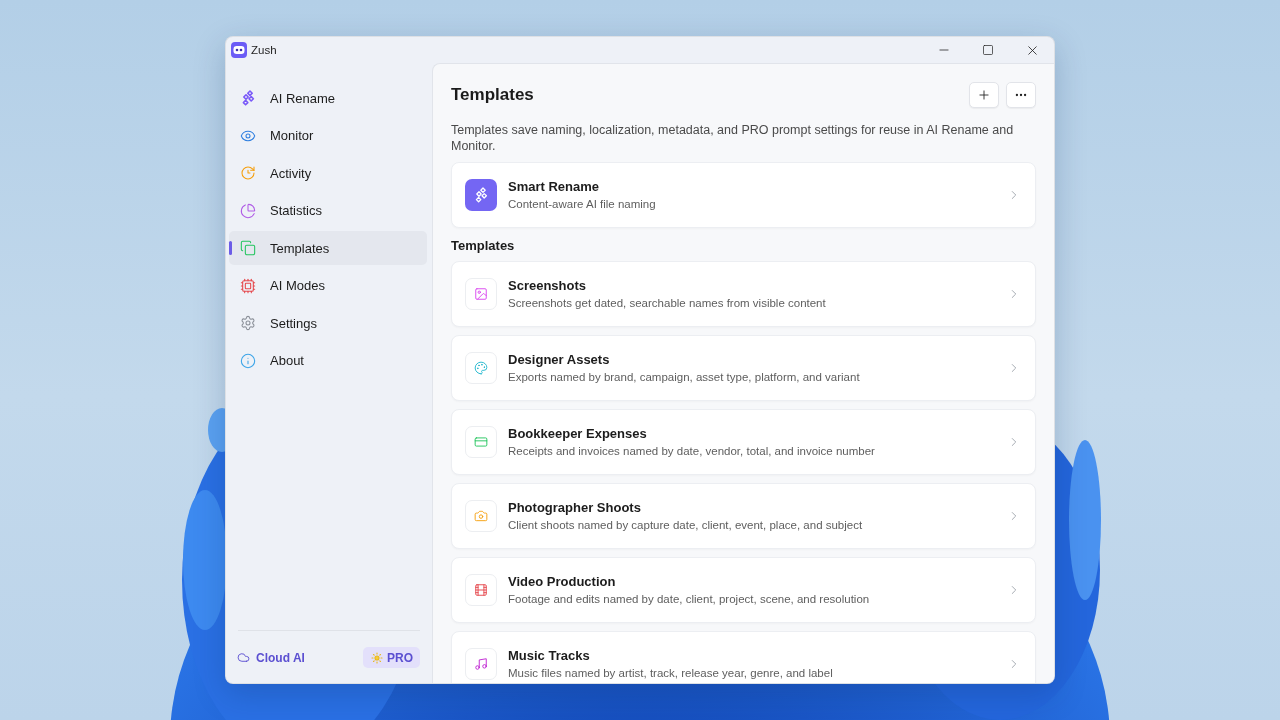  I want to click on selection-indicator, so click(230, 248).